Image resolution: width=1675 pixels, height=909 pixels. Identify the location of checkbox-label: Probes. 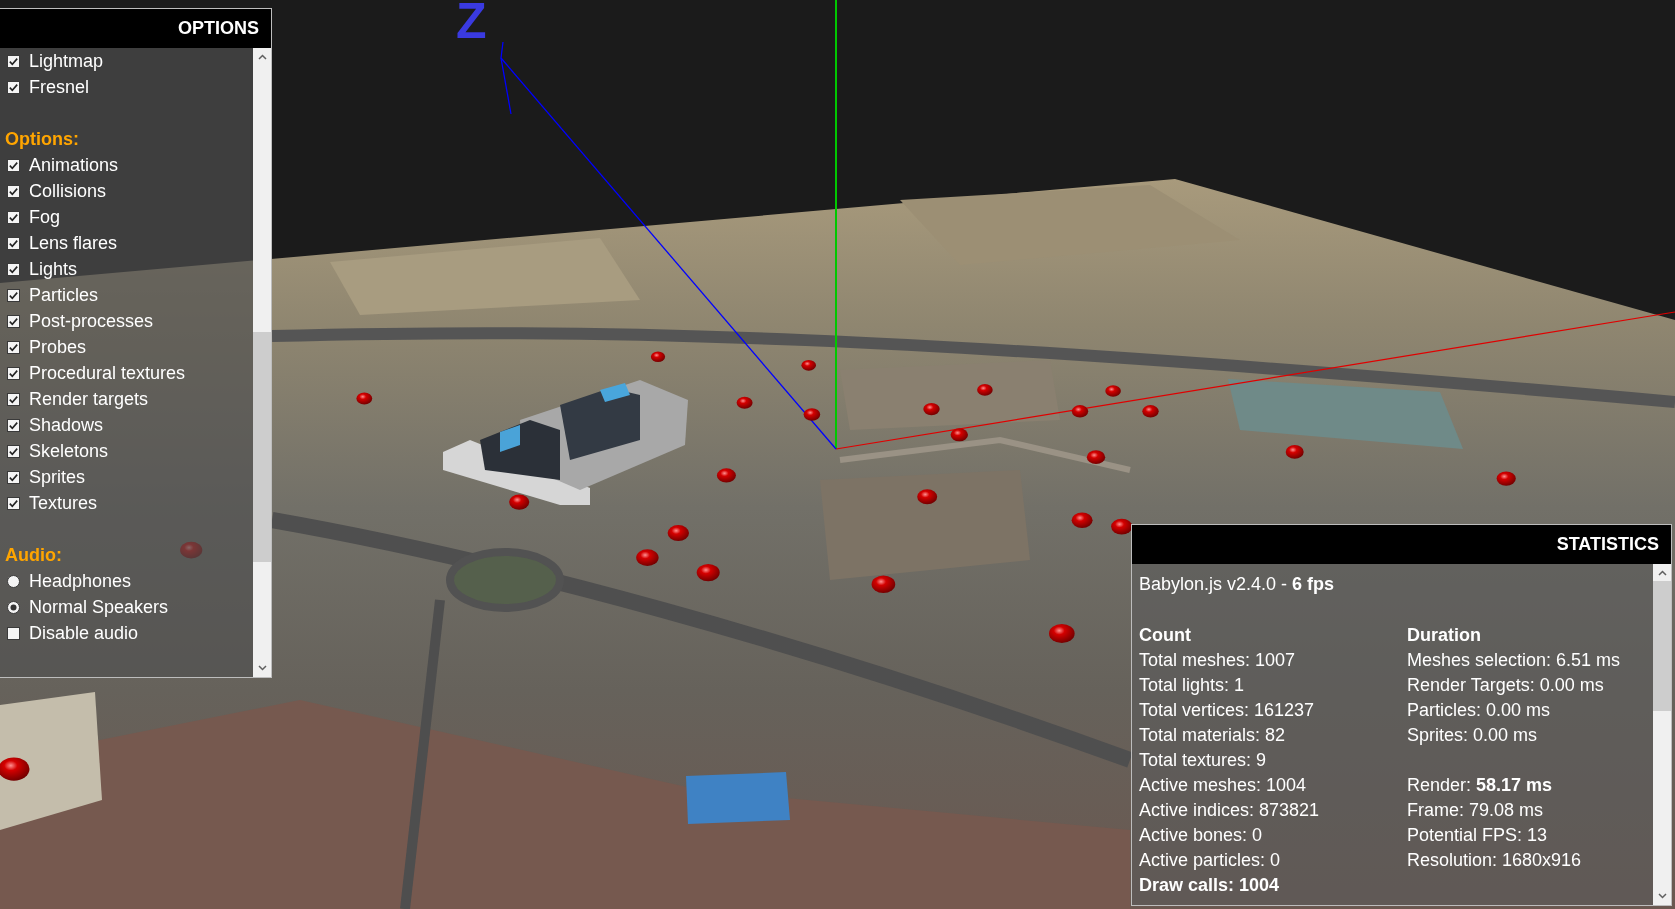
(58, 347).